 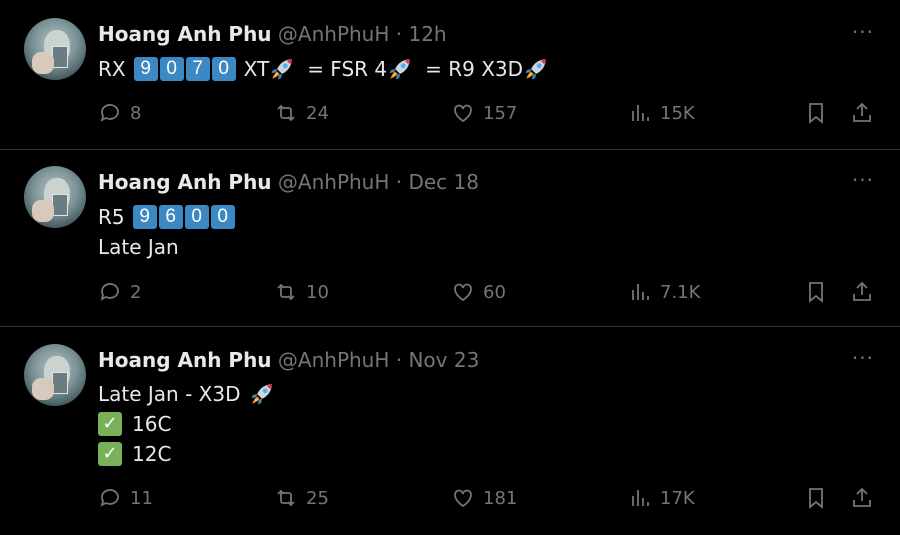 What do you see at coordinates (152, 454) in the screenshot?
I see `text-line: 12C` at bounding box center [152, 454].